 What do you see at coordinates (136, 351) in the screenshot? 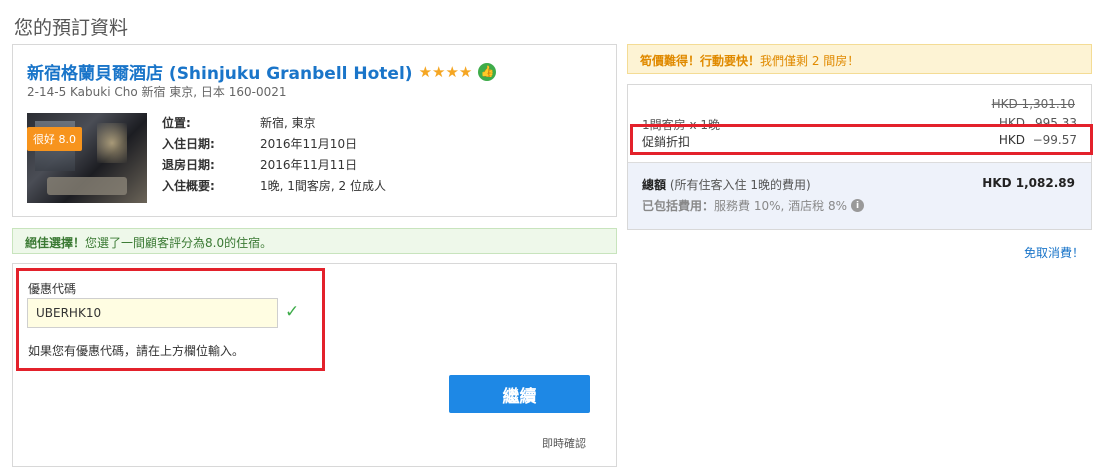
I see `promo-hint: 如果您有優惠代碼，請在上方欄位輸入。` at bounding box center [136, 351].